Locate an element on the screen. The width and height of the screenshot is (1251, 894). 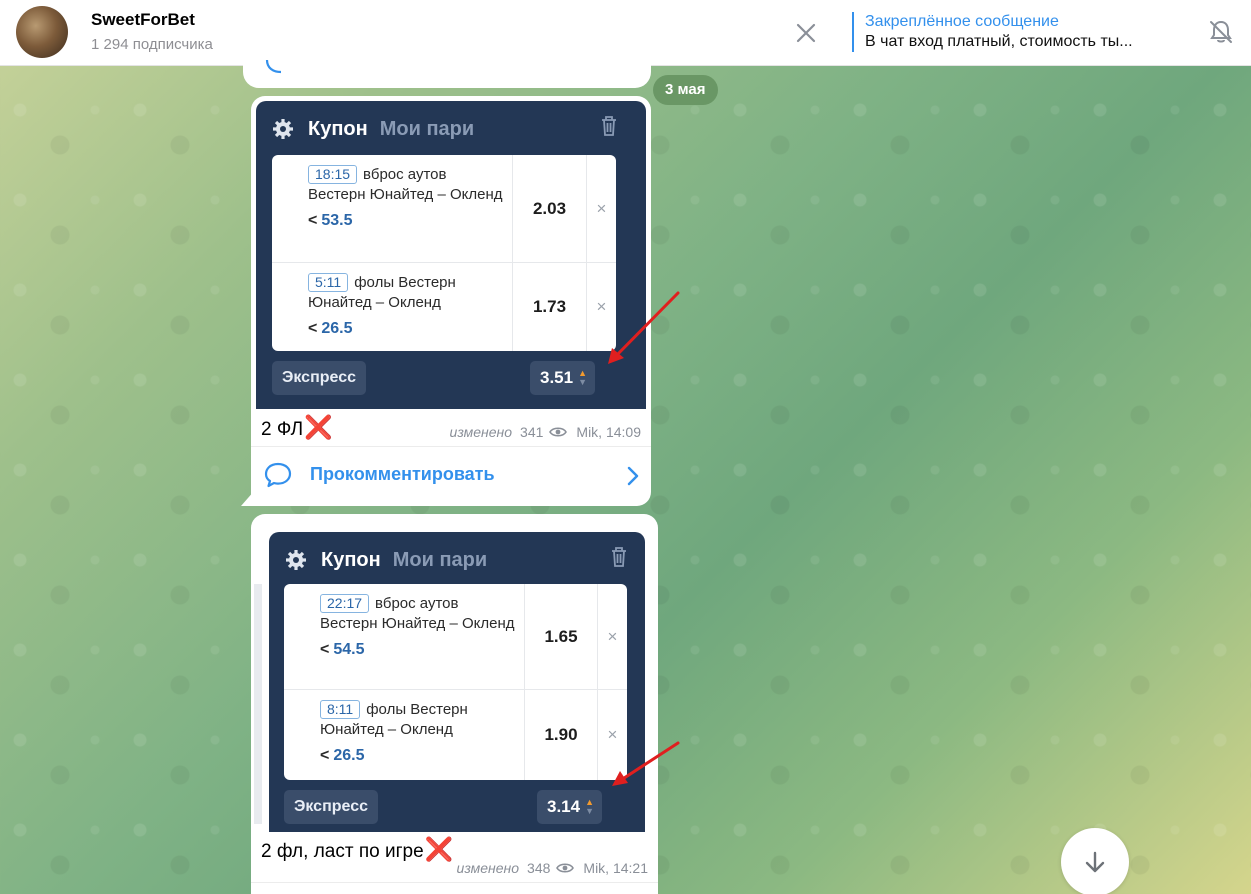
bet-time: 8:11 is located at coordinates (340, 709).